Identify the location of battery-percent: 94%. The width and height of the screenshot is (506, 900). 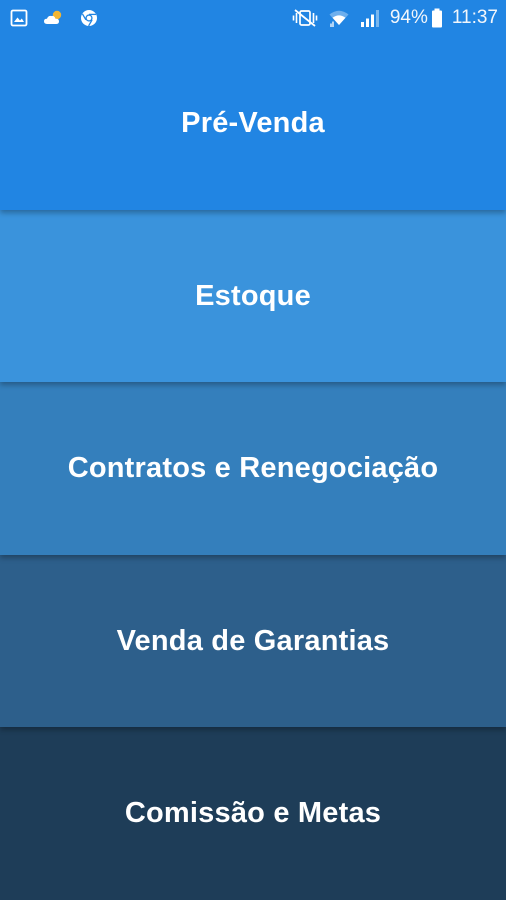
(408, 17).